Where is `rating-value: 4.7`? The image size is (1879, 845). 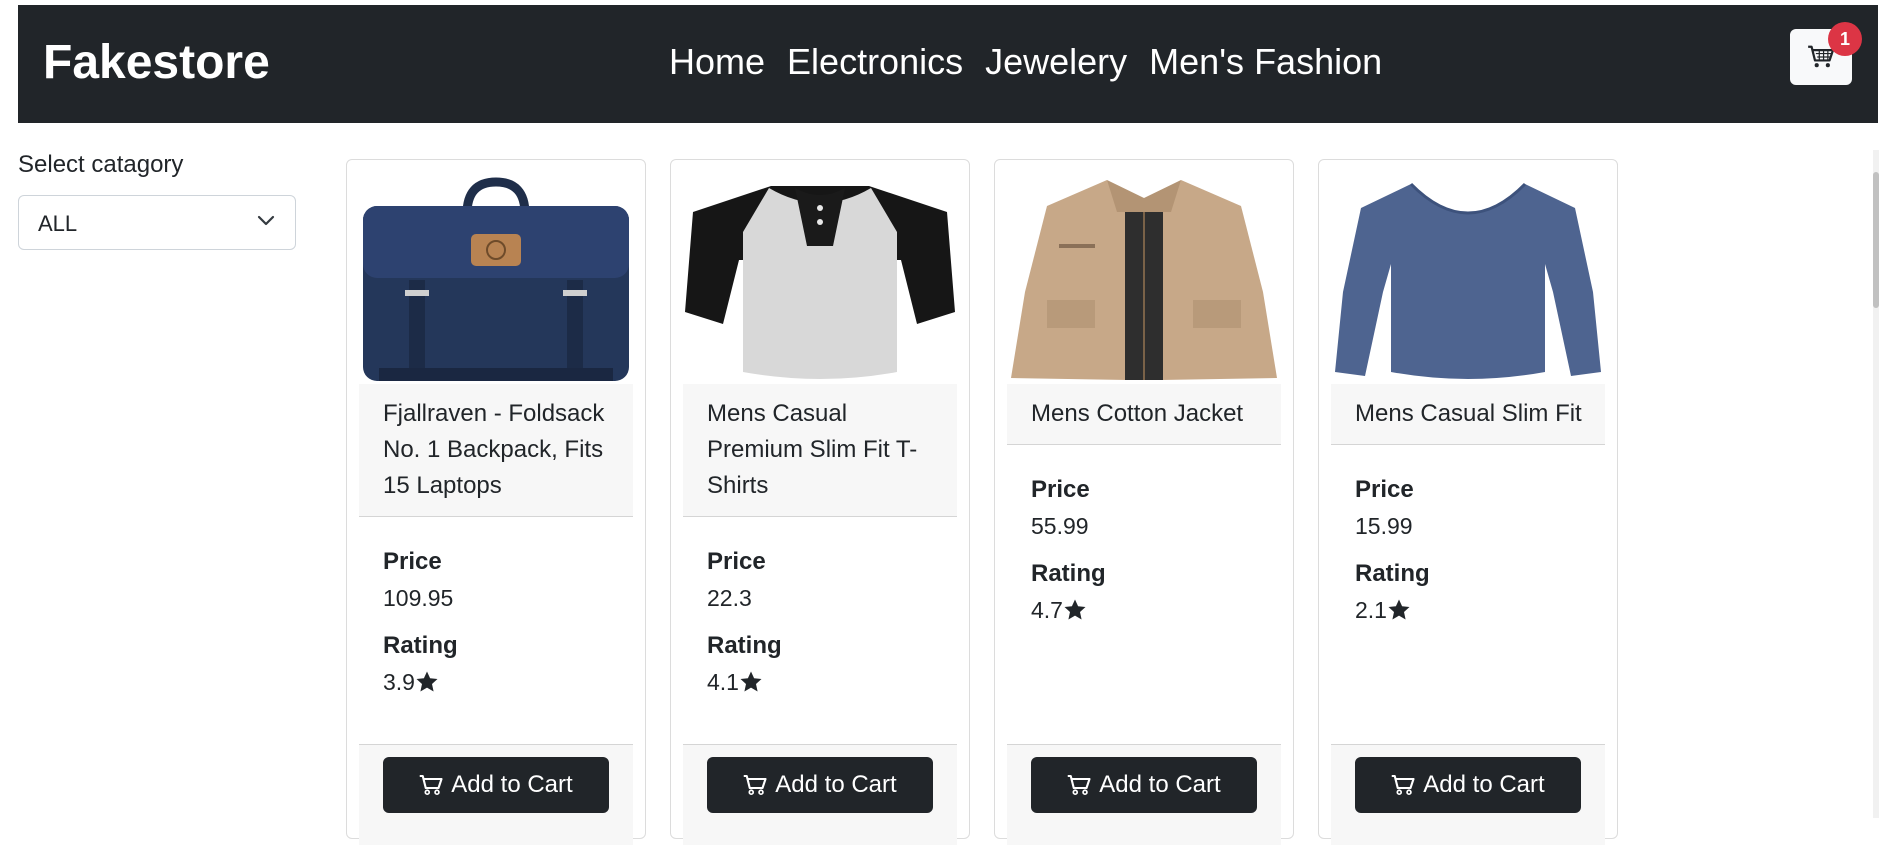
rating-value: 4.7 is located at coordinates (1047, 610).